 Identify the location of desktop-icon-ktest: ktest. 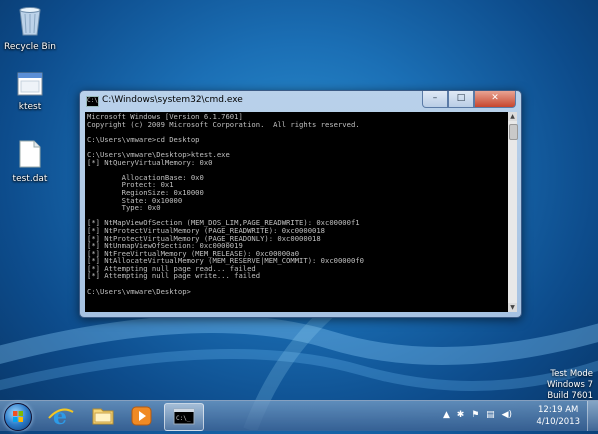
(30, 92).